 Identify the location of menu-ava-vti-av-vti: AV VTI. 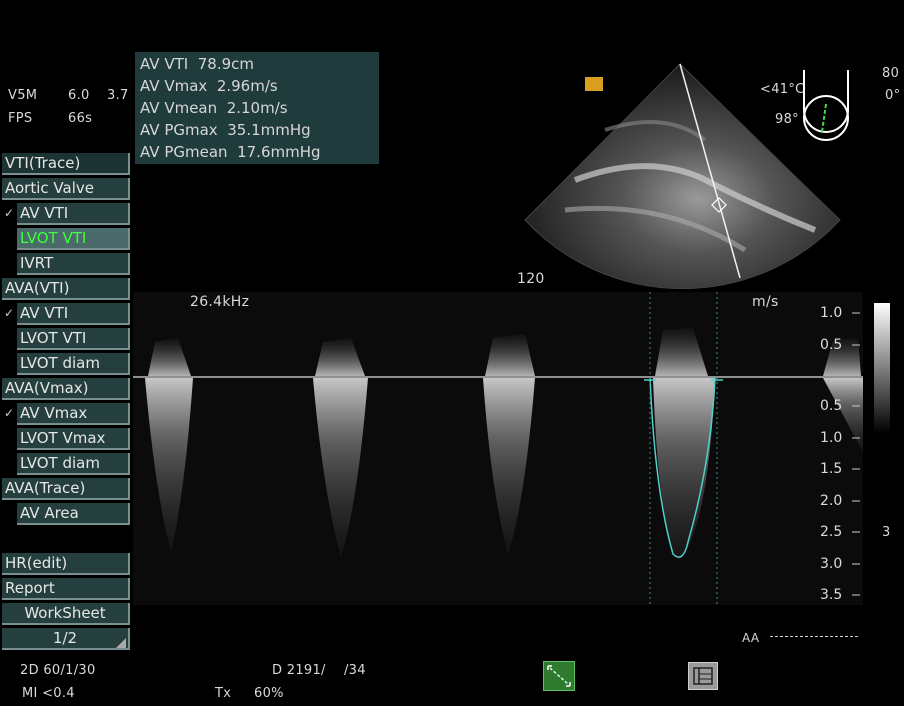
(73, 314).